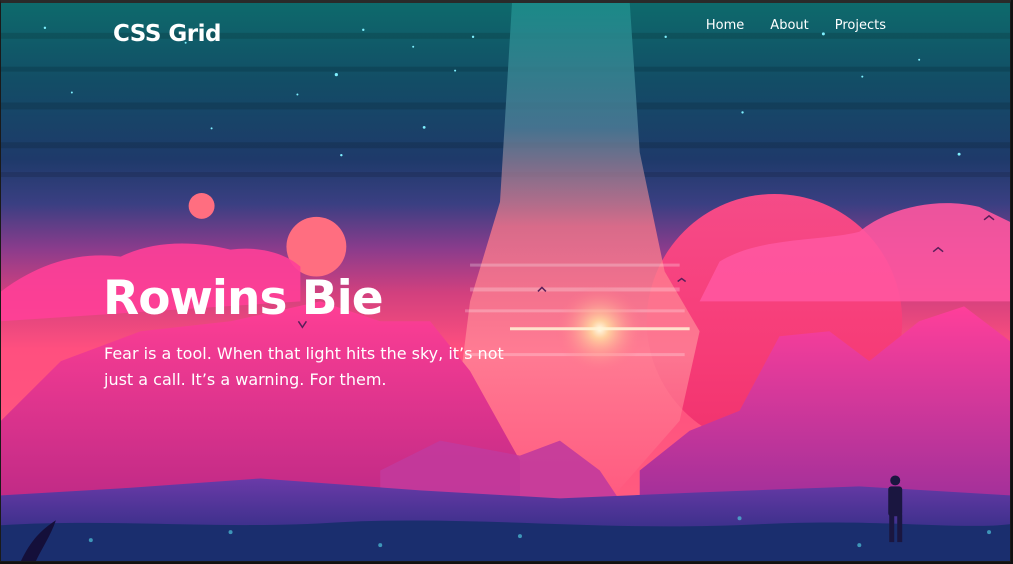 The height and width of the screenshot is (564, 1013). Describe the element at coordinates (505, 33) in the screenshot. I see `top-navigation: CSS Grid Home About Projects` at that location.